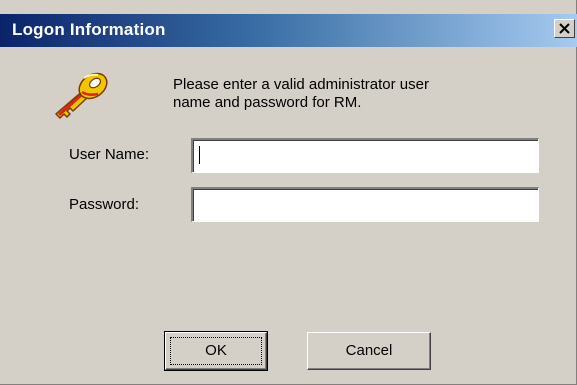  Describe the element at coordinates (109, 154) in the screenshot. I see `username-label: User Name:` at that location.